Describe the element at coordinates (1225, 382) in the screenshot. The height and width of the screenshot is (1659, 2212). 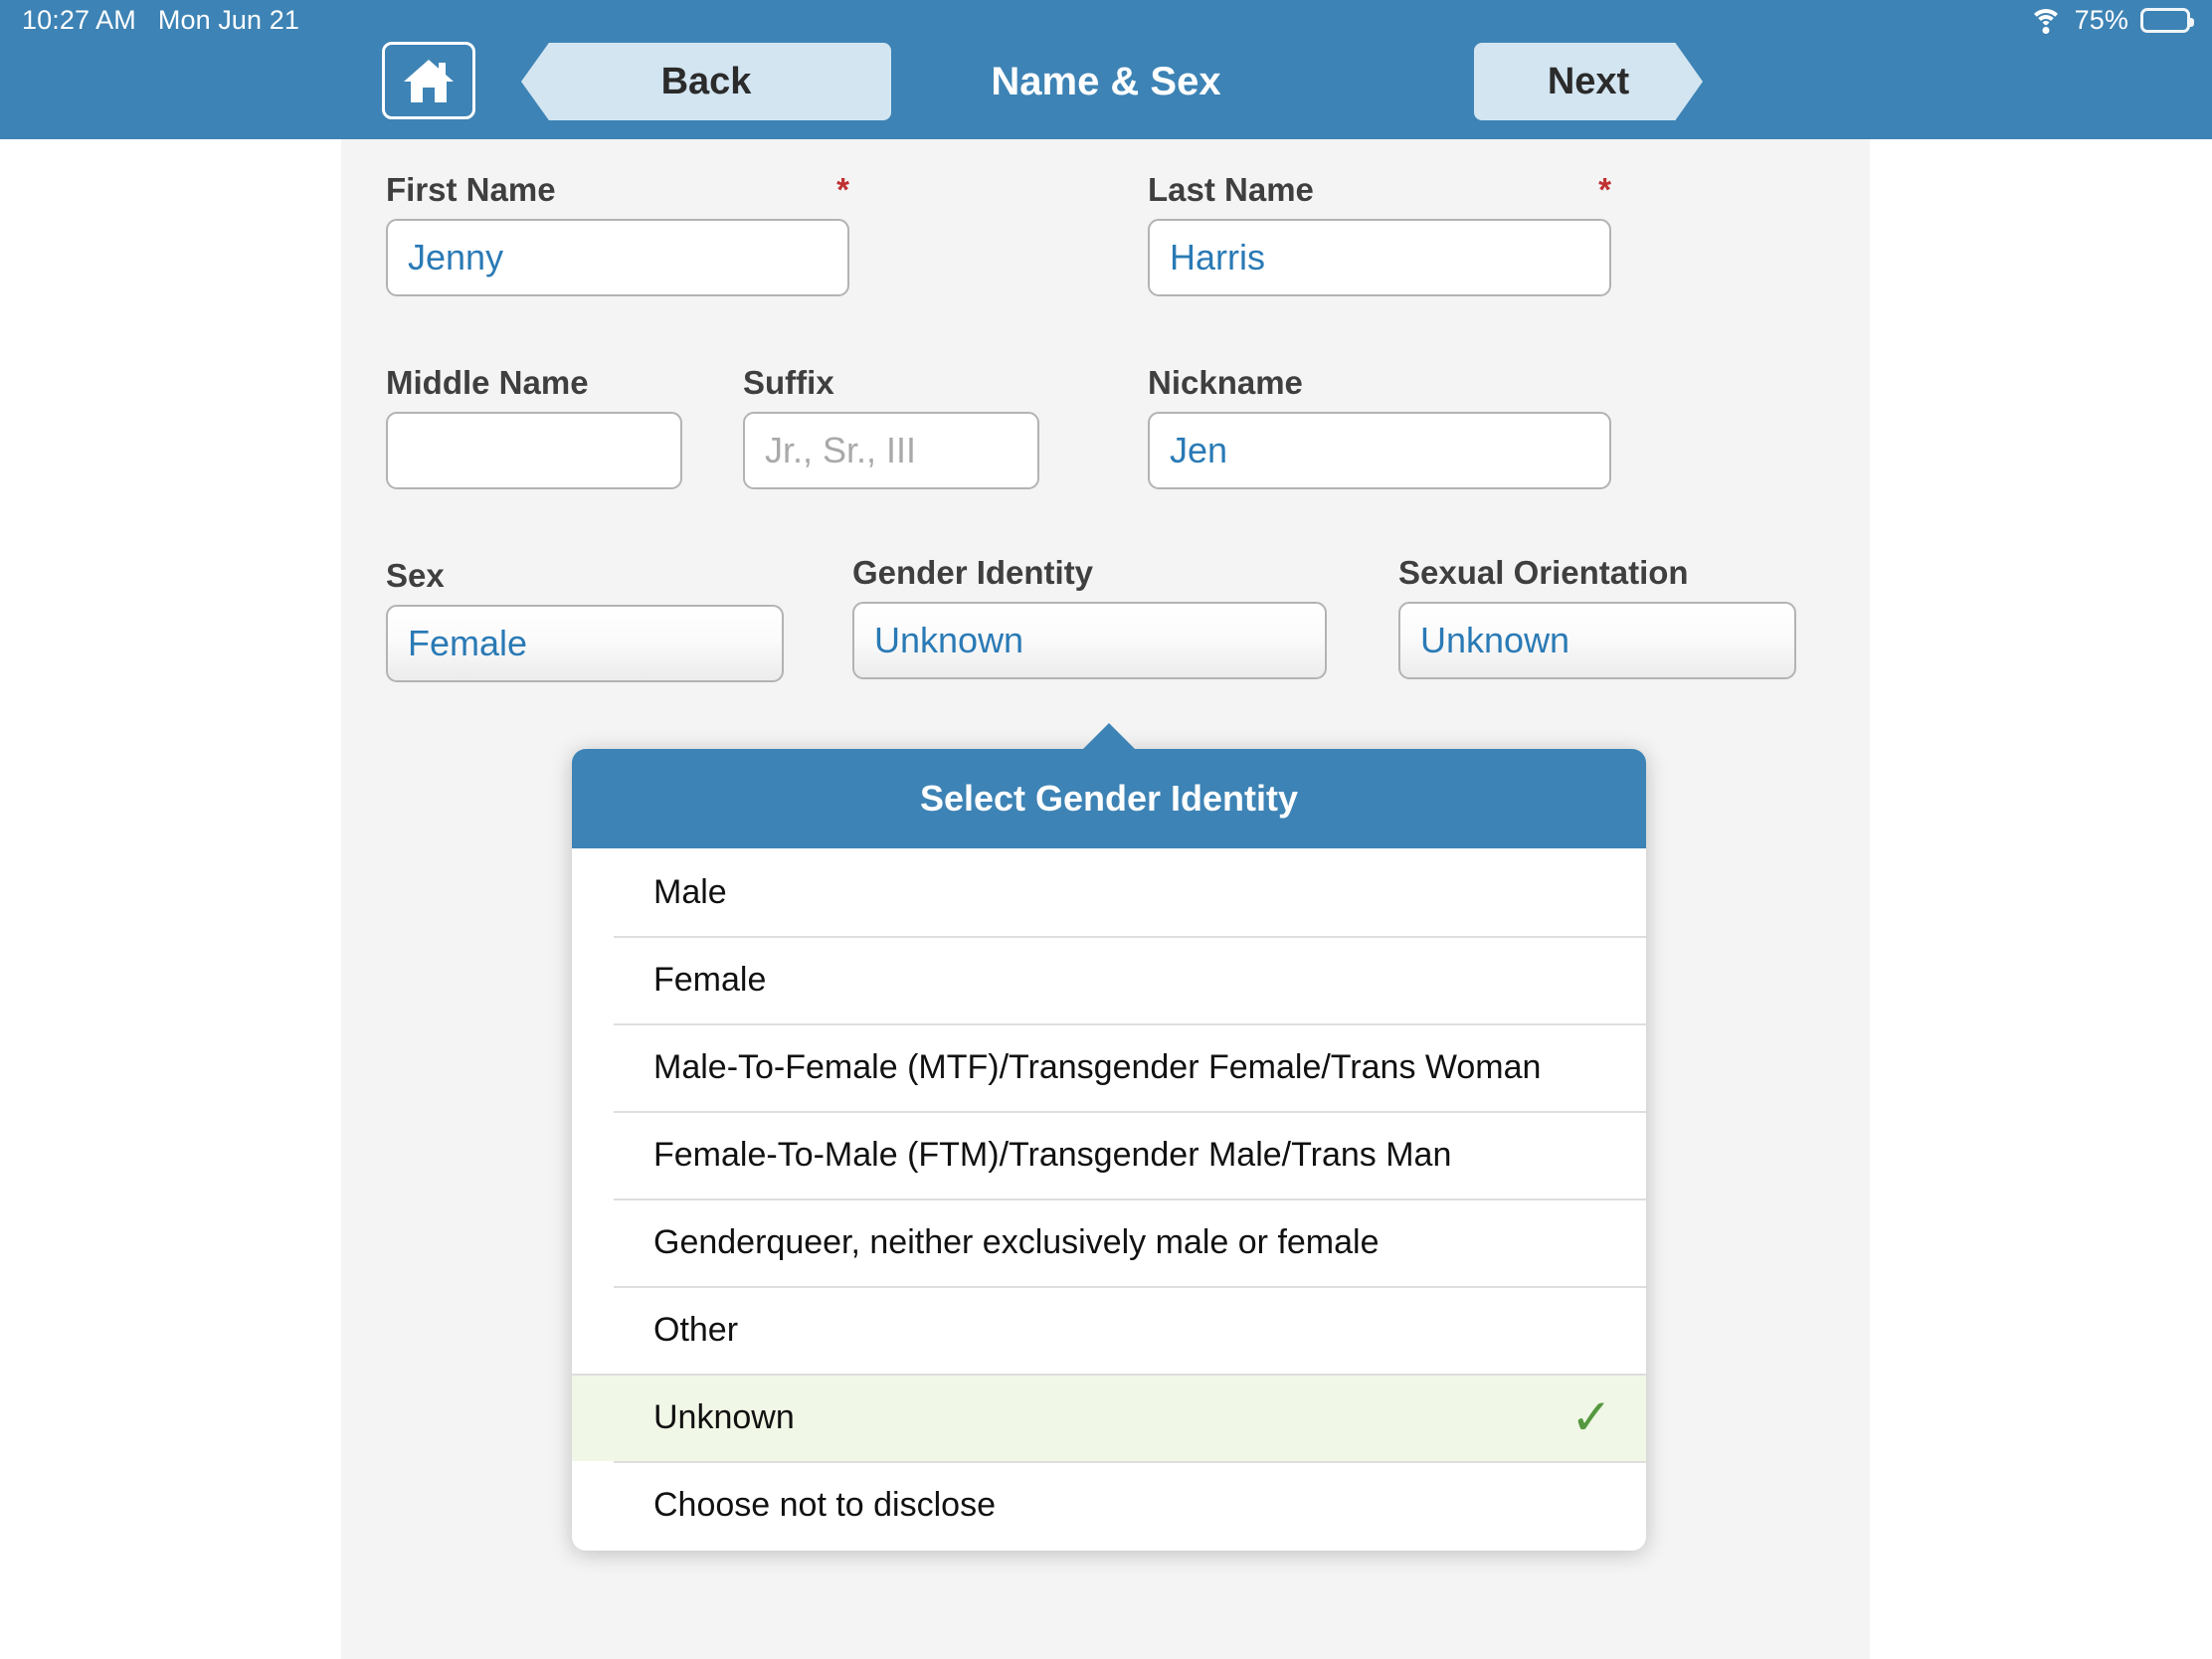
I see `field-nickname-label: Nickname` at that location.